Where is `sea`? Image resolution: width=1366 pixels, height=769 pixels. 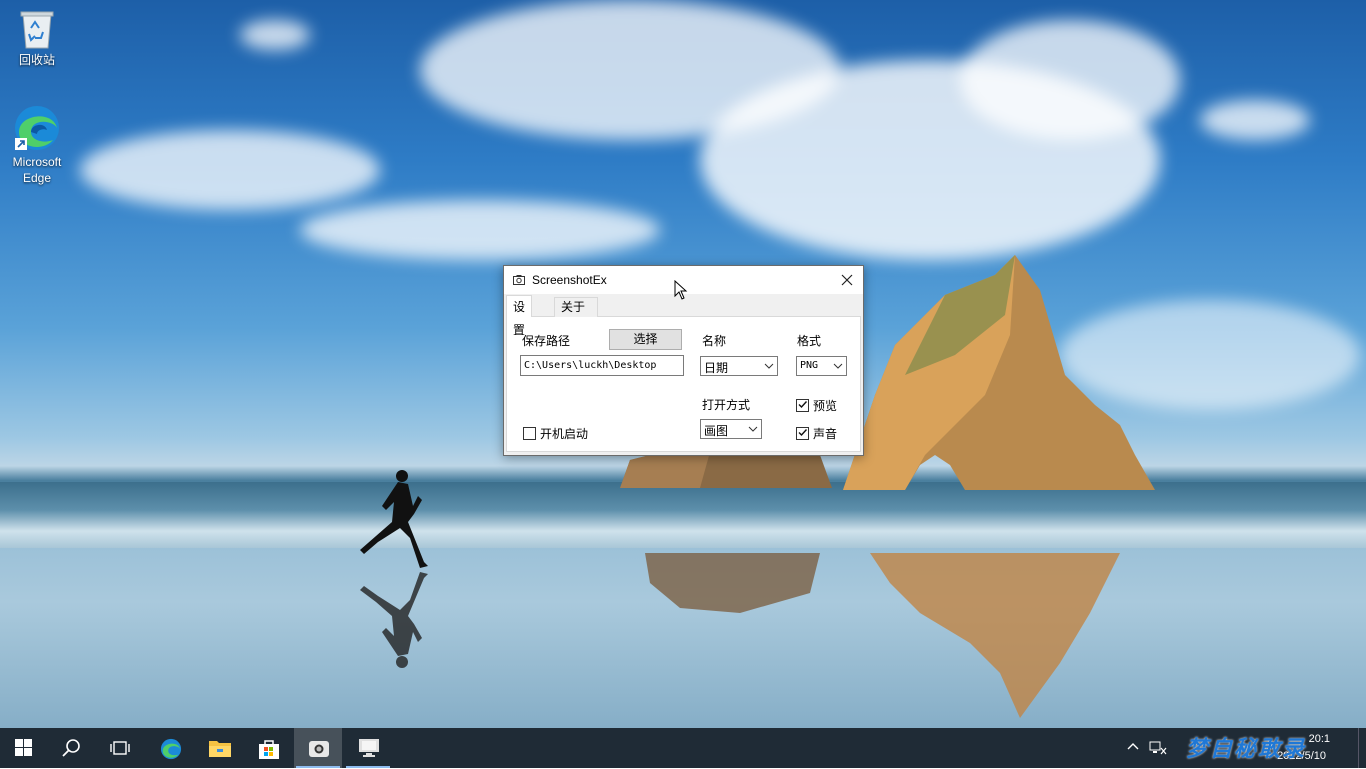 sea is located at coordinates (683, 517).